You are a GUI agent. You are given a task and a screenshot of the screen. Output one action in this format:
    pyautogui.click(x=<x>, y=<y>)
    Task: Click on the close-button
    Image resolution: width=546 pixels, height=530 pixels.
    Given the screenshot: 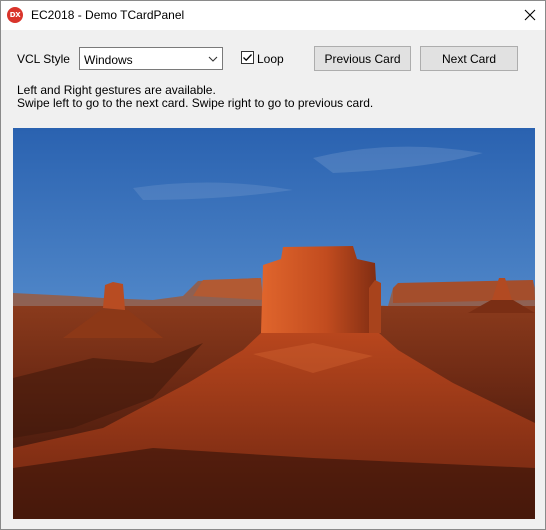 What is the action you would take?
    pyautogui.click(x=530, y=15)
    